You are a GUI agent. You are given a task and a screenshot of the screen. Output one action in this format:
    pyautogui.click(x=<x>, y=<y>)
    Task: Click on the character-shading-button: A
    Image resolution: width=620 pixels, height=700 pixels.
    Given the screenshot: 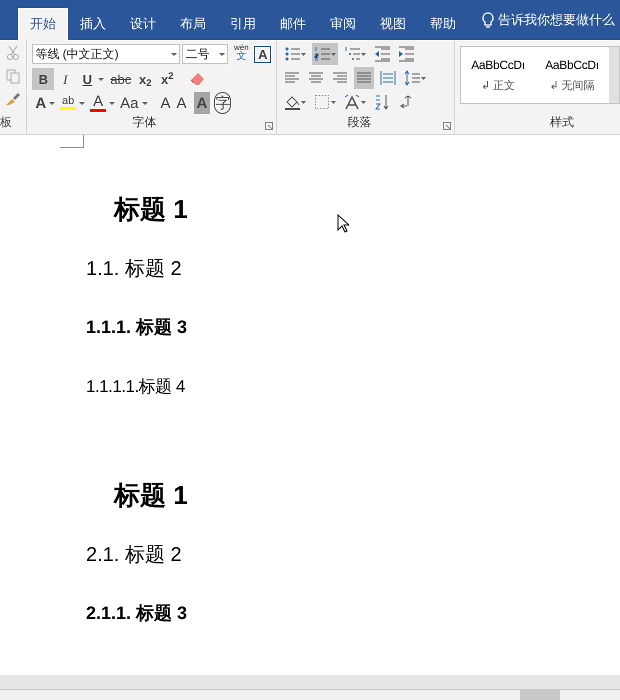 What is the action you would take?
    pyautogui.click(x=202, y=103)
    